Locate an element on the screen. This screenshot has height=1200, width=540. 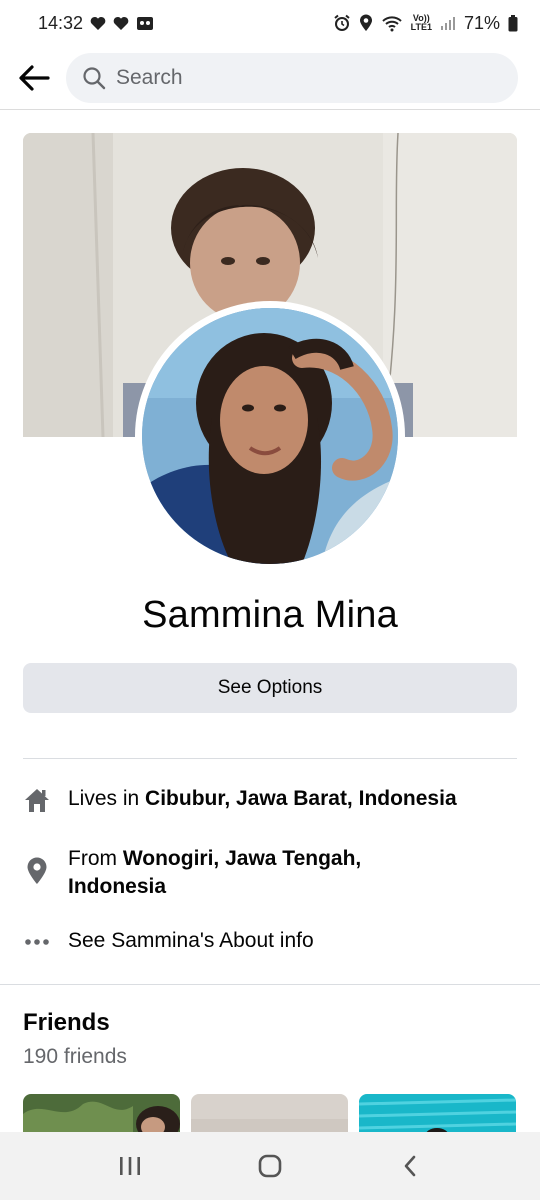
profile-name: Sammina Mina is located at coordinates (270, 615).